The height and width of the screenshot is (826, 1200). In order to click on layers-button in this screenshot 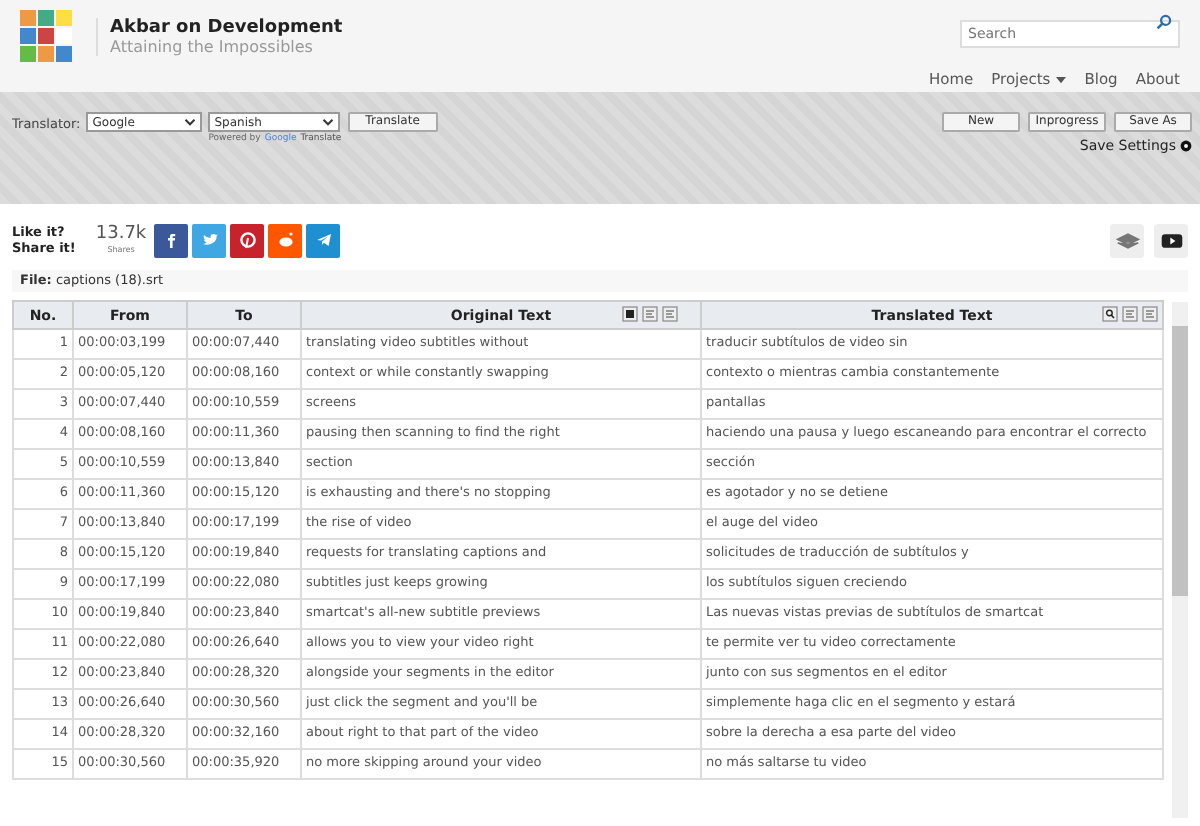, I will do `click(1127, 240)`.